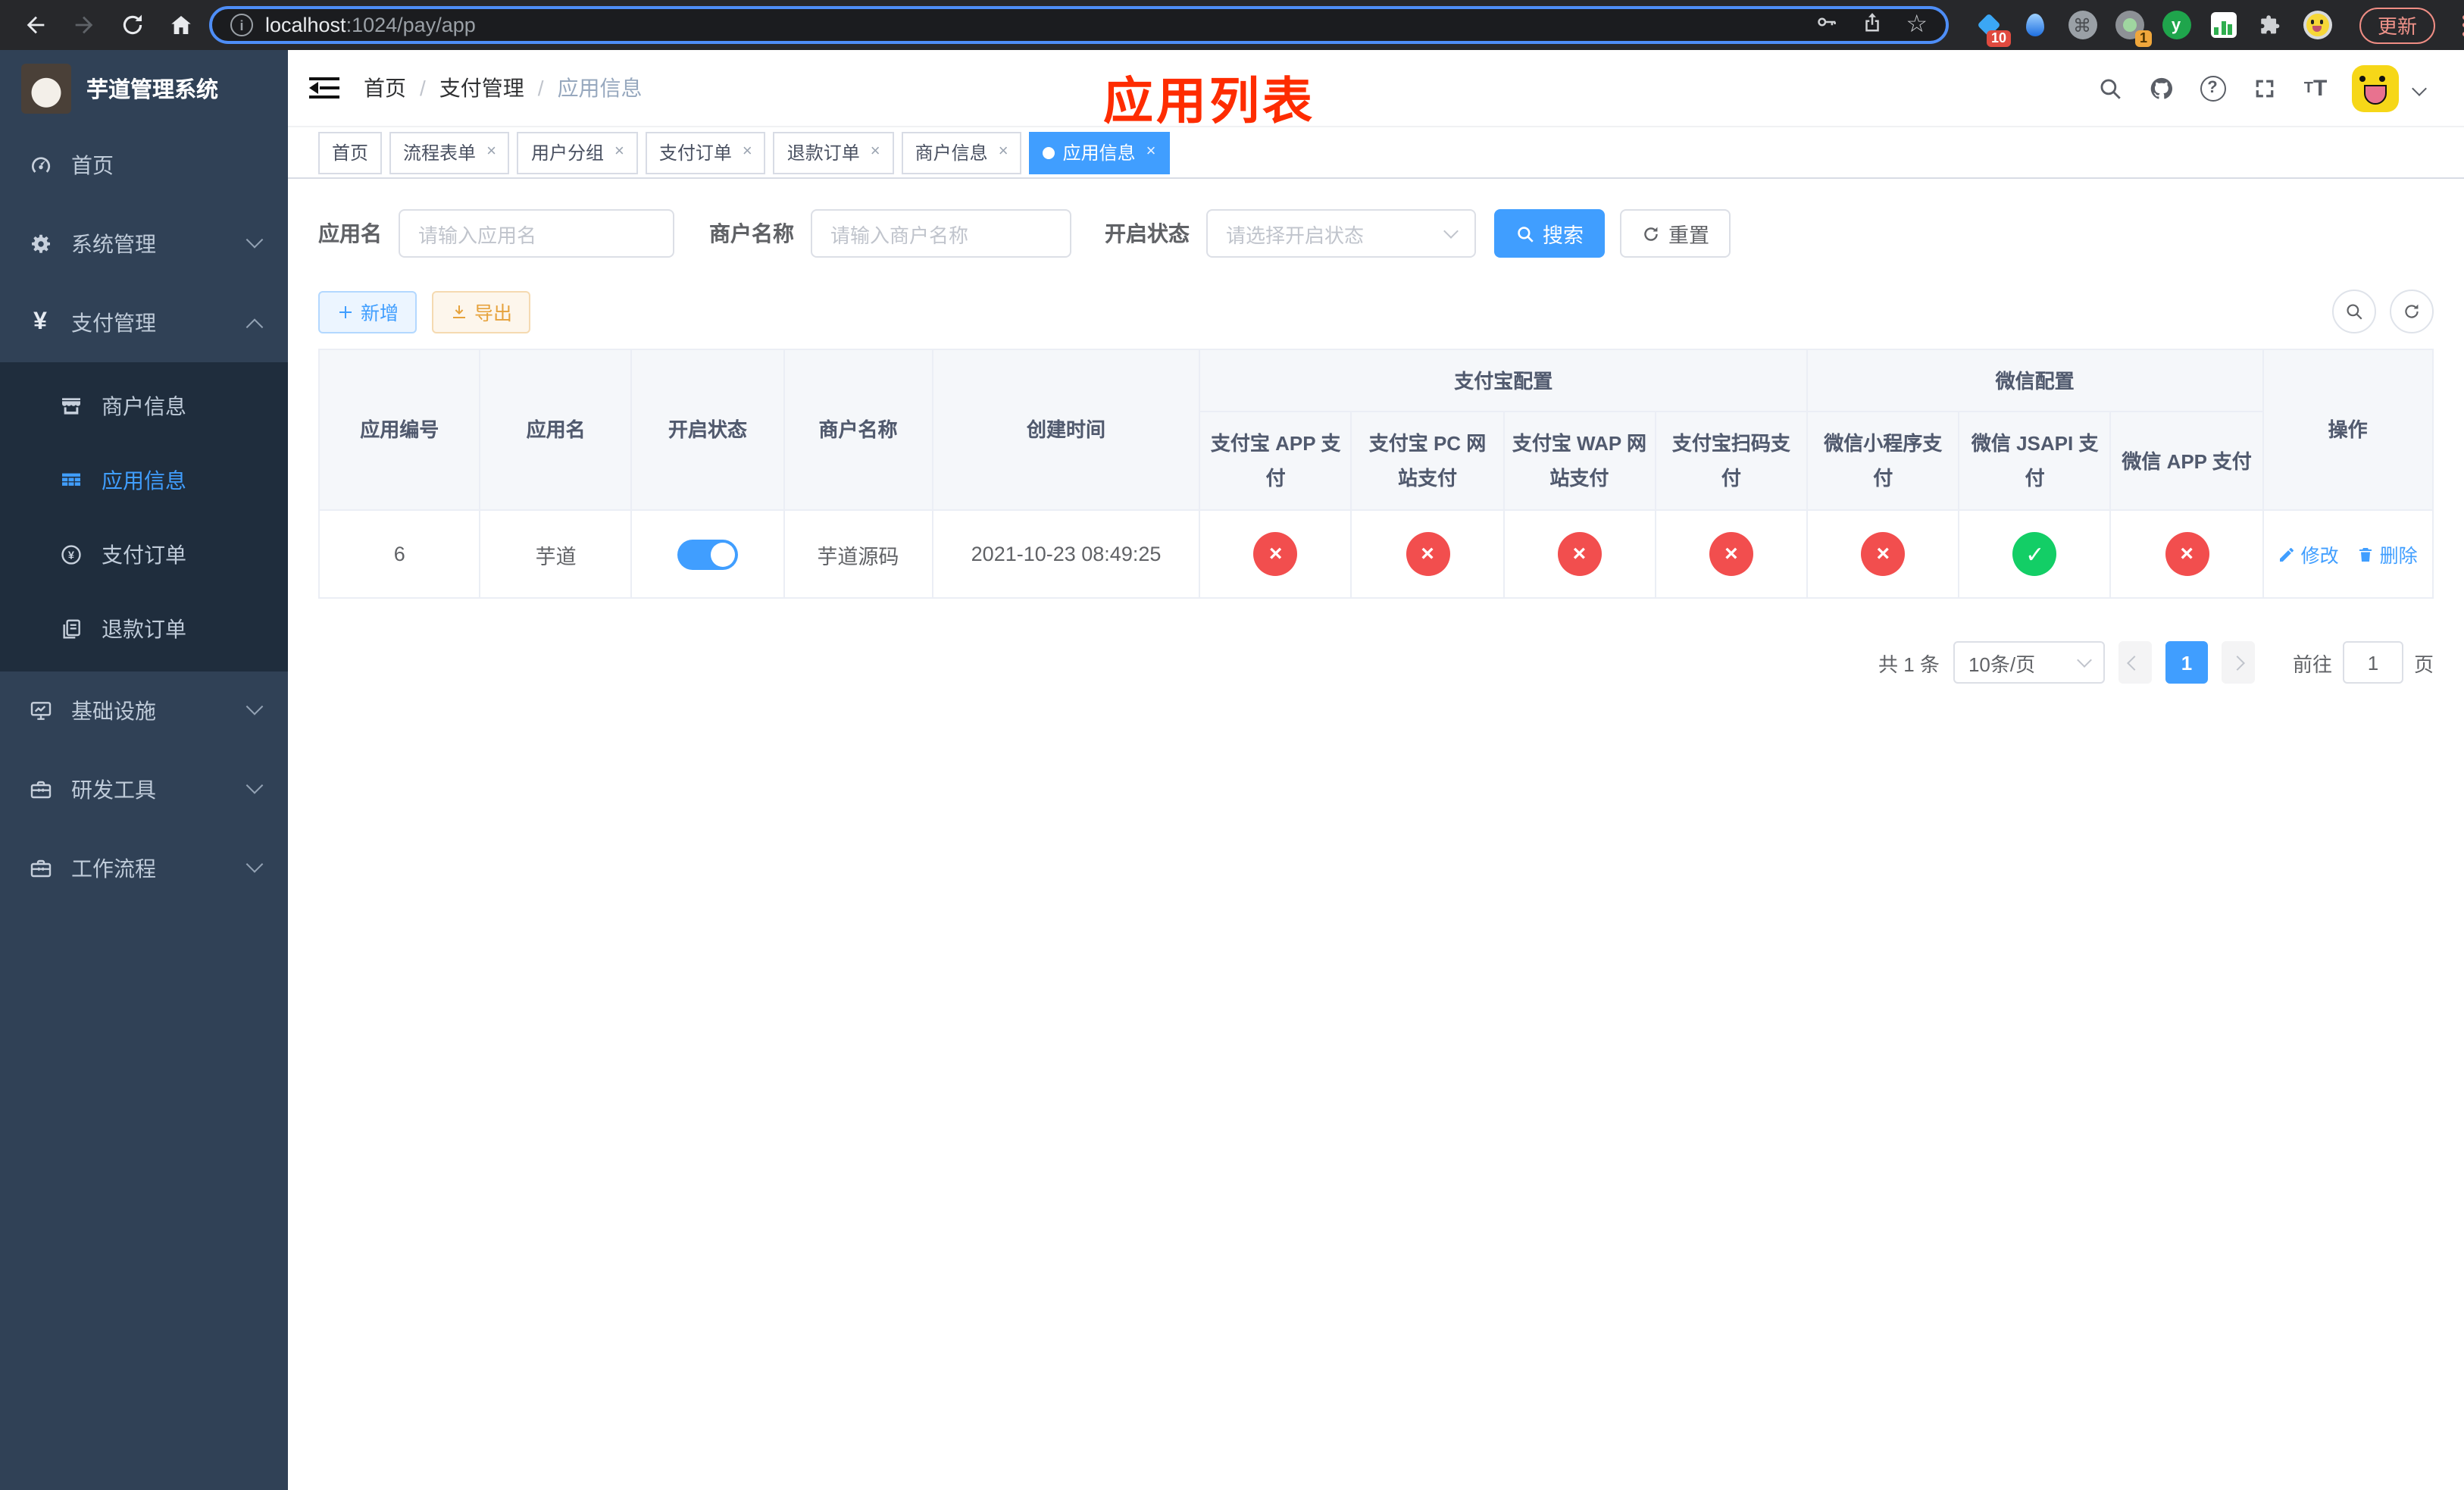 This screenshot has height=1490, width=2464. Describe the element at coordinates (35, 25) in the screenshot. I see `back-icon` at that location.